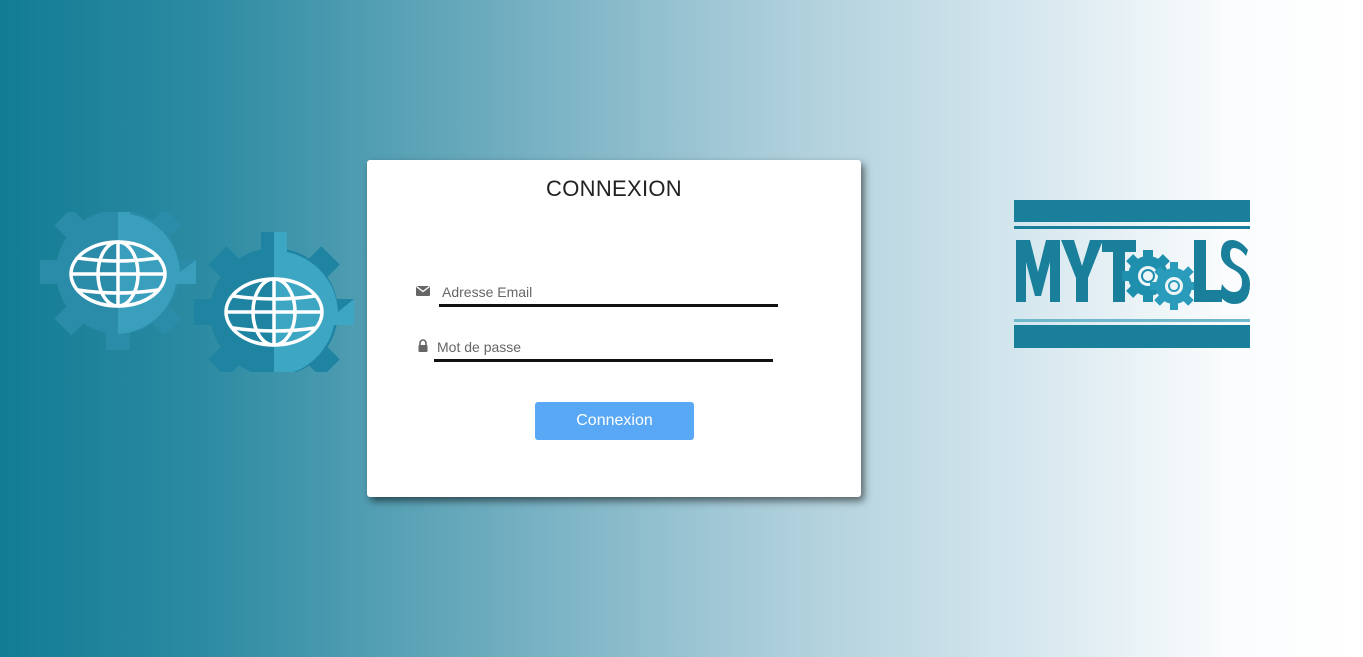  Describe the element at coordinates (614, 188) in the screenshot. I see `page-title: CONNEXION` at that location.